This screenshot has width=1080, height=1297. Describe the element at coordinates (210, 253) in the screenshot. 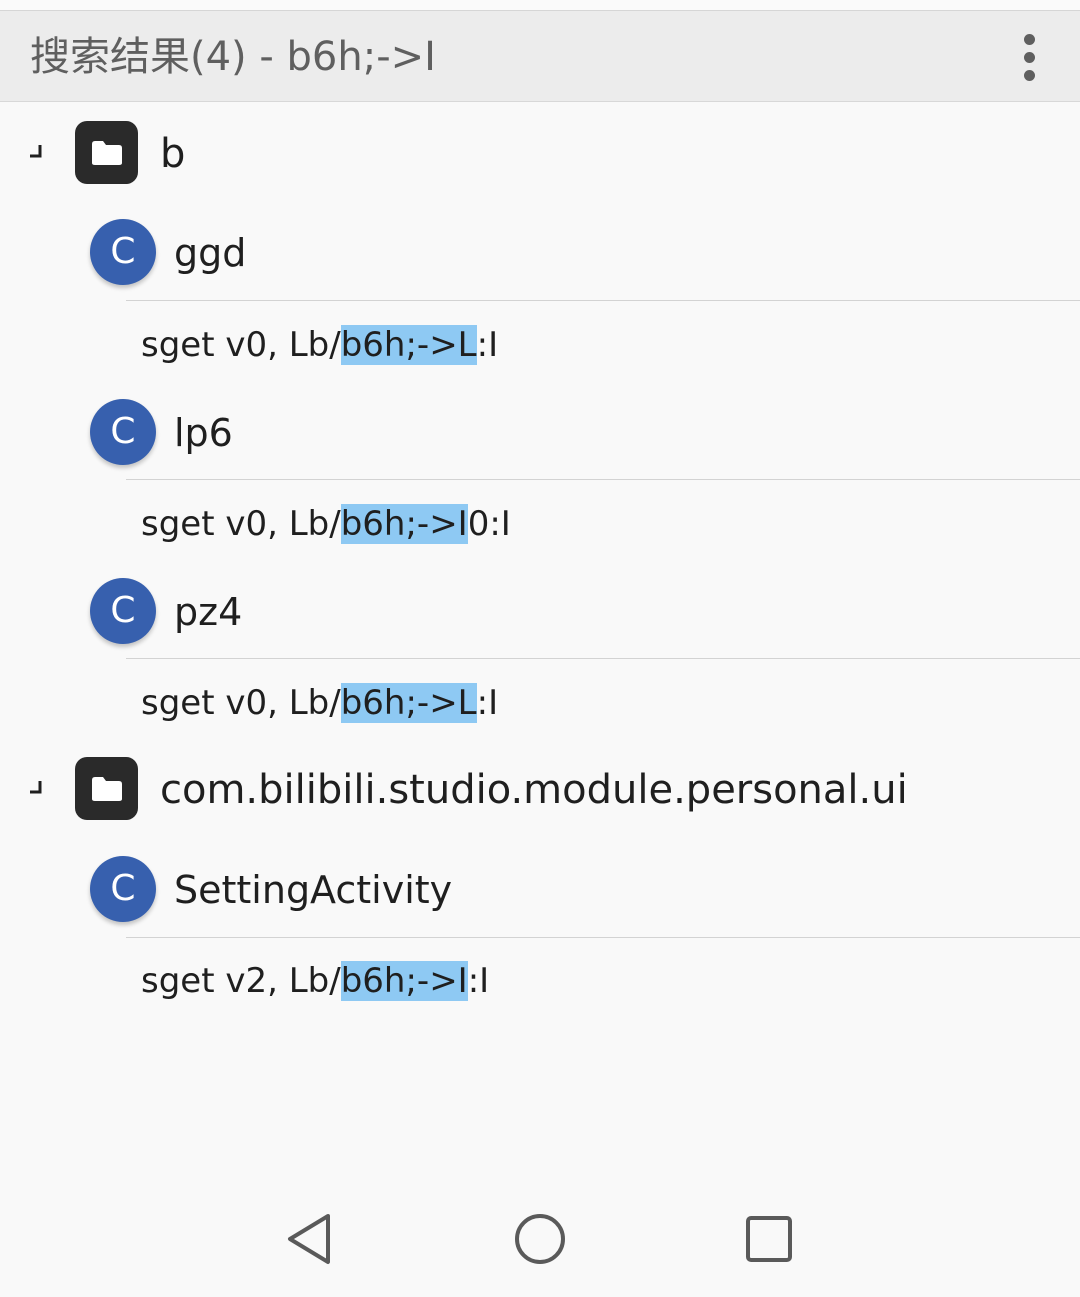

I see `class-label: ggd` at that location.